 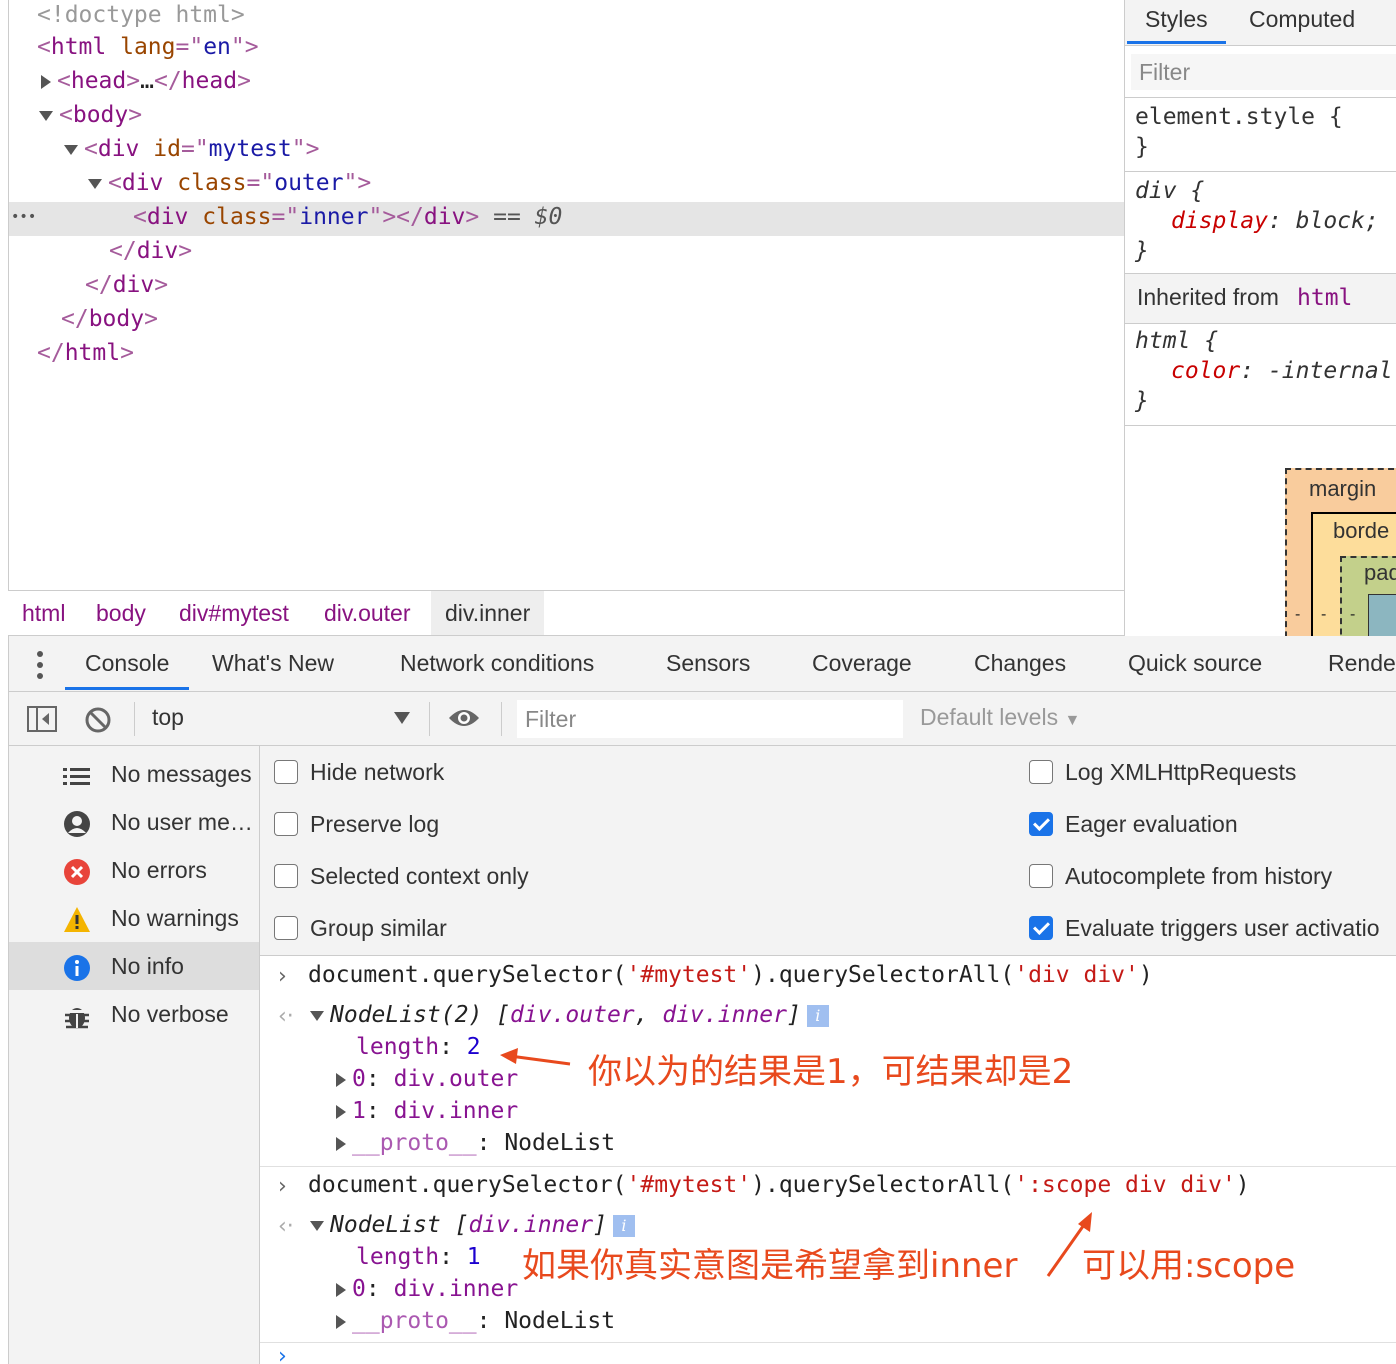 I want to click on sidebar-item-label: No info, so click(x=147, y=966).